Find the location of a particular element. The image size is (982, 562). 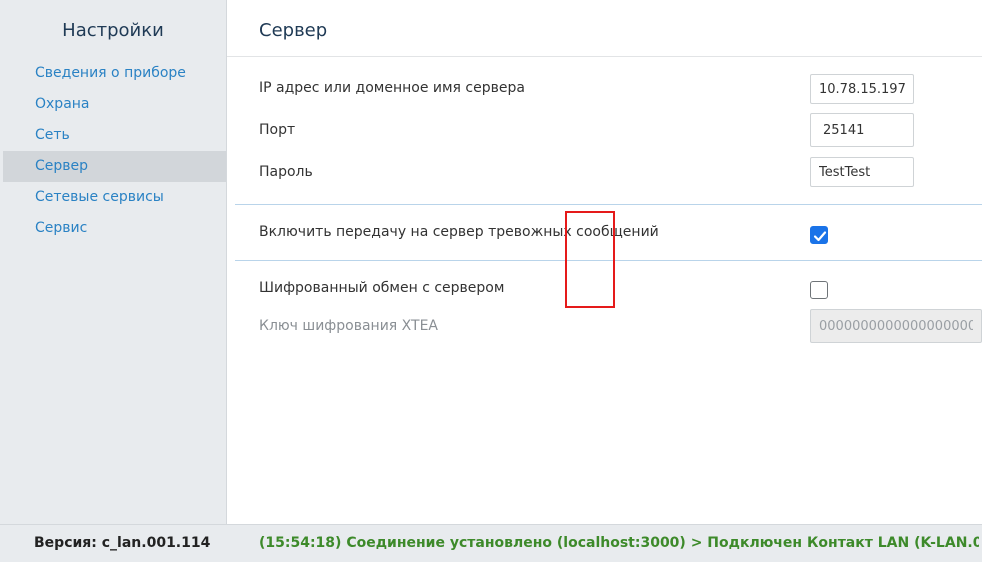

port-input is located at coordinates (862, 130).